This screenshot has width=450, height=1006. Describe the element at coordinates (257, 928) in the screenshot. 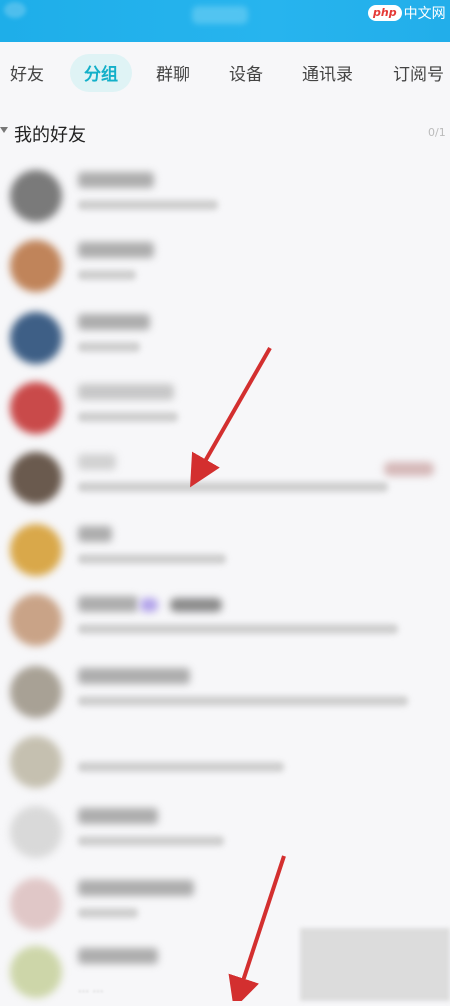

I see `arrow-lower` at that location.